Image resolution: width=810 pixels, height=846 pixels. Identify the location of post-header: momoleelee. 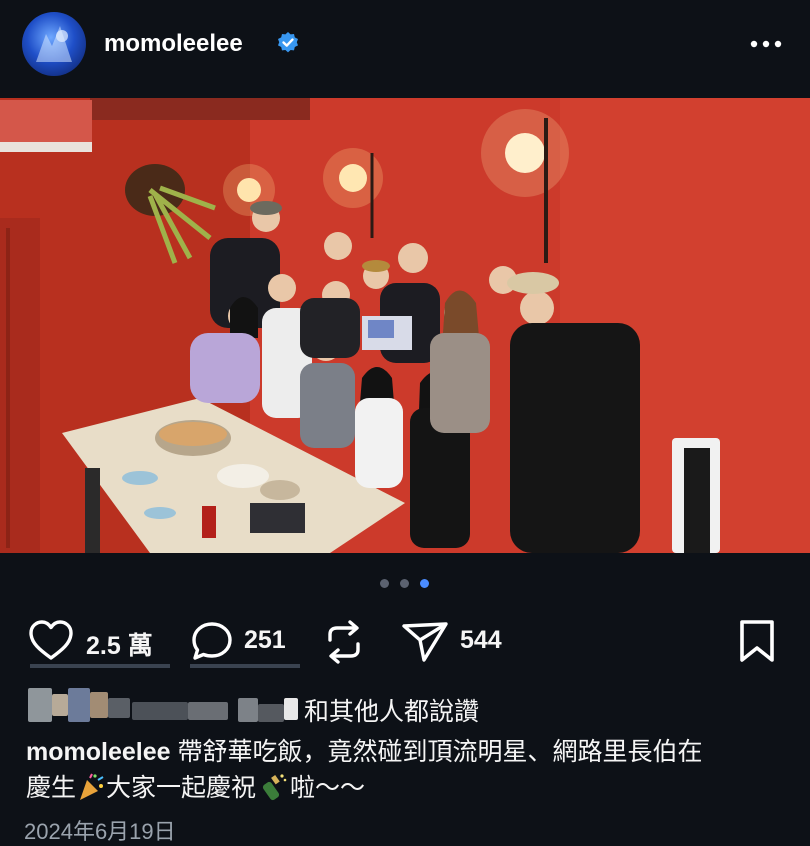
(405, 46).